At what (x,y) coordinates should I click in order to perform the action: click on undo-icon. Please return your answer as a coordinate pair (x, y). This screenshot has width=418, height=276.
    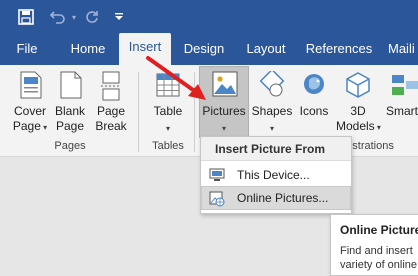
    Looking at the image, I should click on (58, 17).